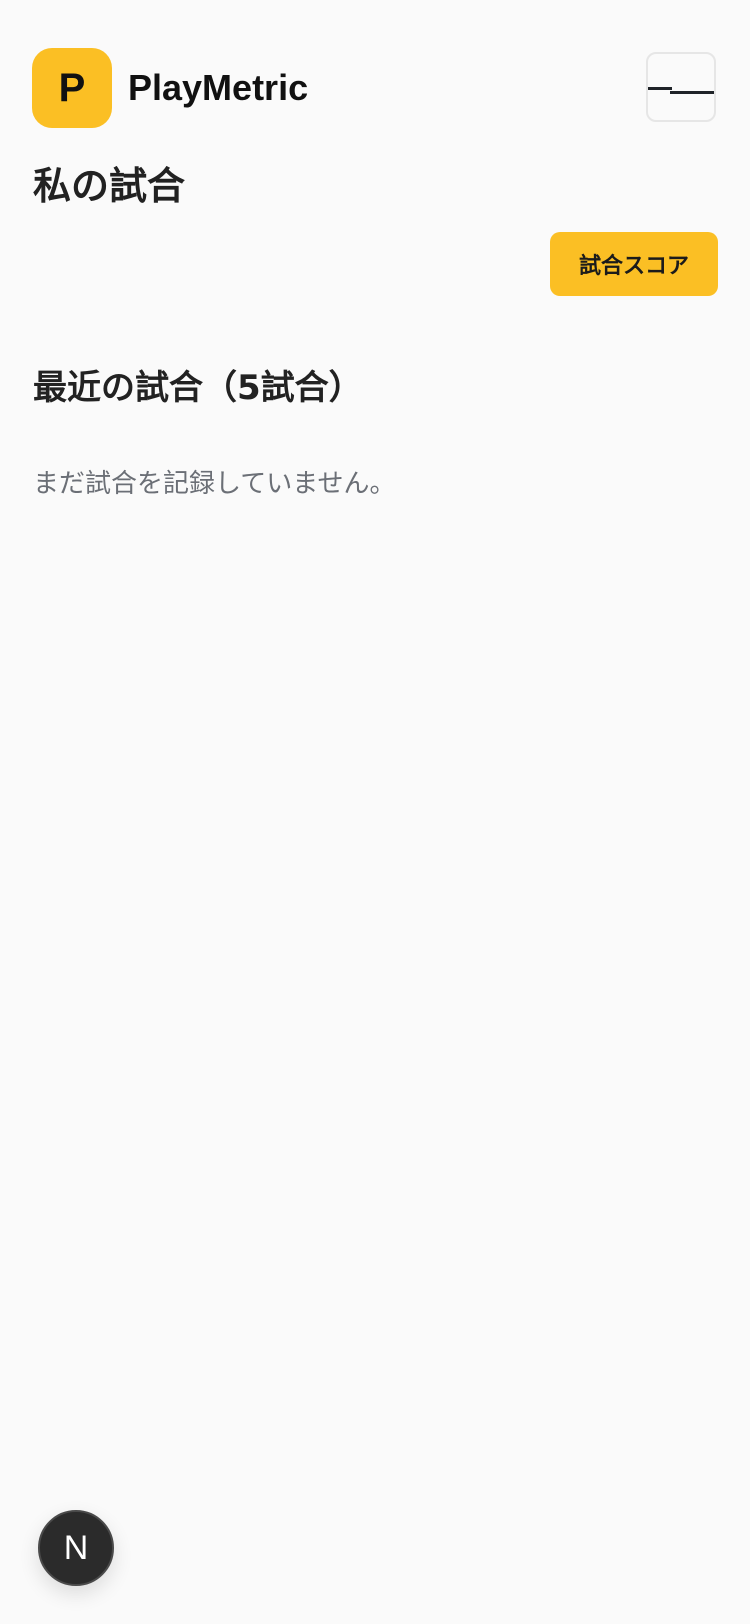 The image size is (750, 1624). I want to click on hamburger-menu-icon-bar, so click(692, 92).